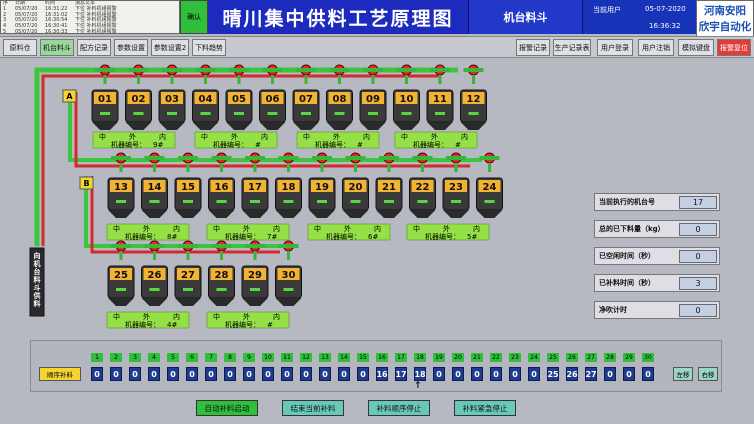 This screenshot has width=754, height=424. I want to click on sequence-slot-value: 18, so click(420, 374).